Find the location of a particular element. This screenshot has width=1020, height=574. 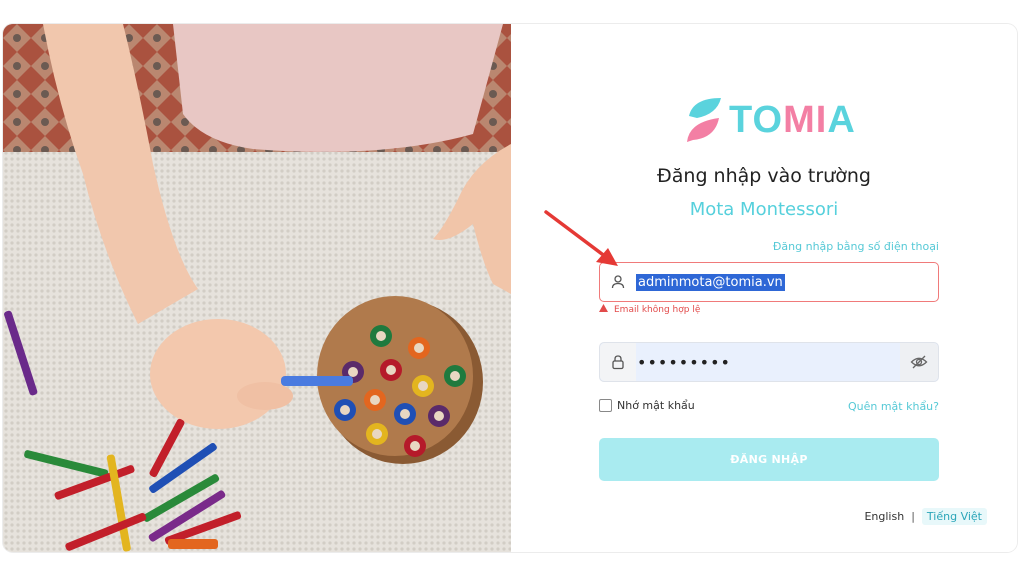

language-english: English is located at coordinates (884, 516).